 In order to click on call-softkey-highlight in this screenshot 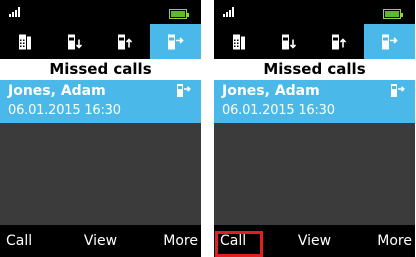, I will do `click(239, 244)`.